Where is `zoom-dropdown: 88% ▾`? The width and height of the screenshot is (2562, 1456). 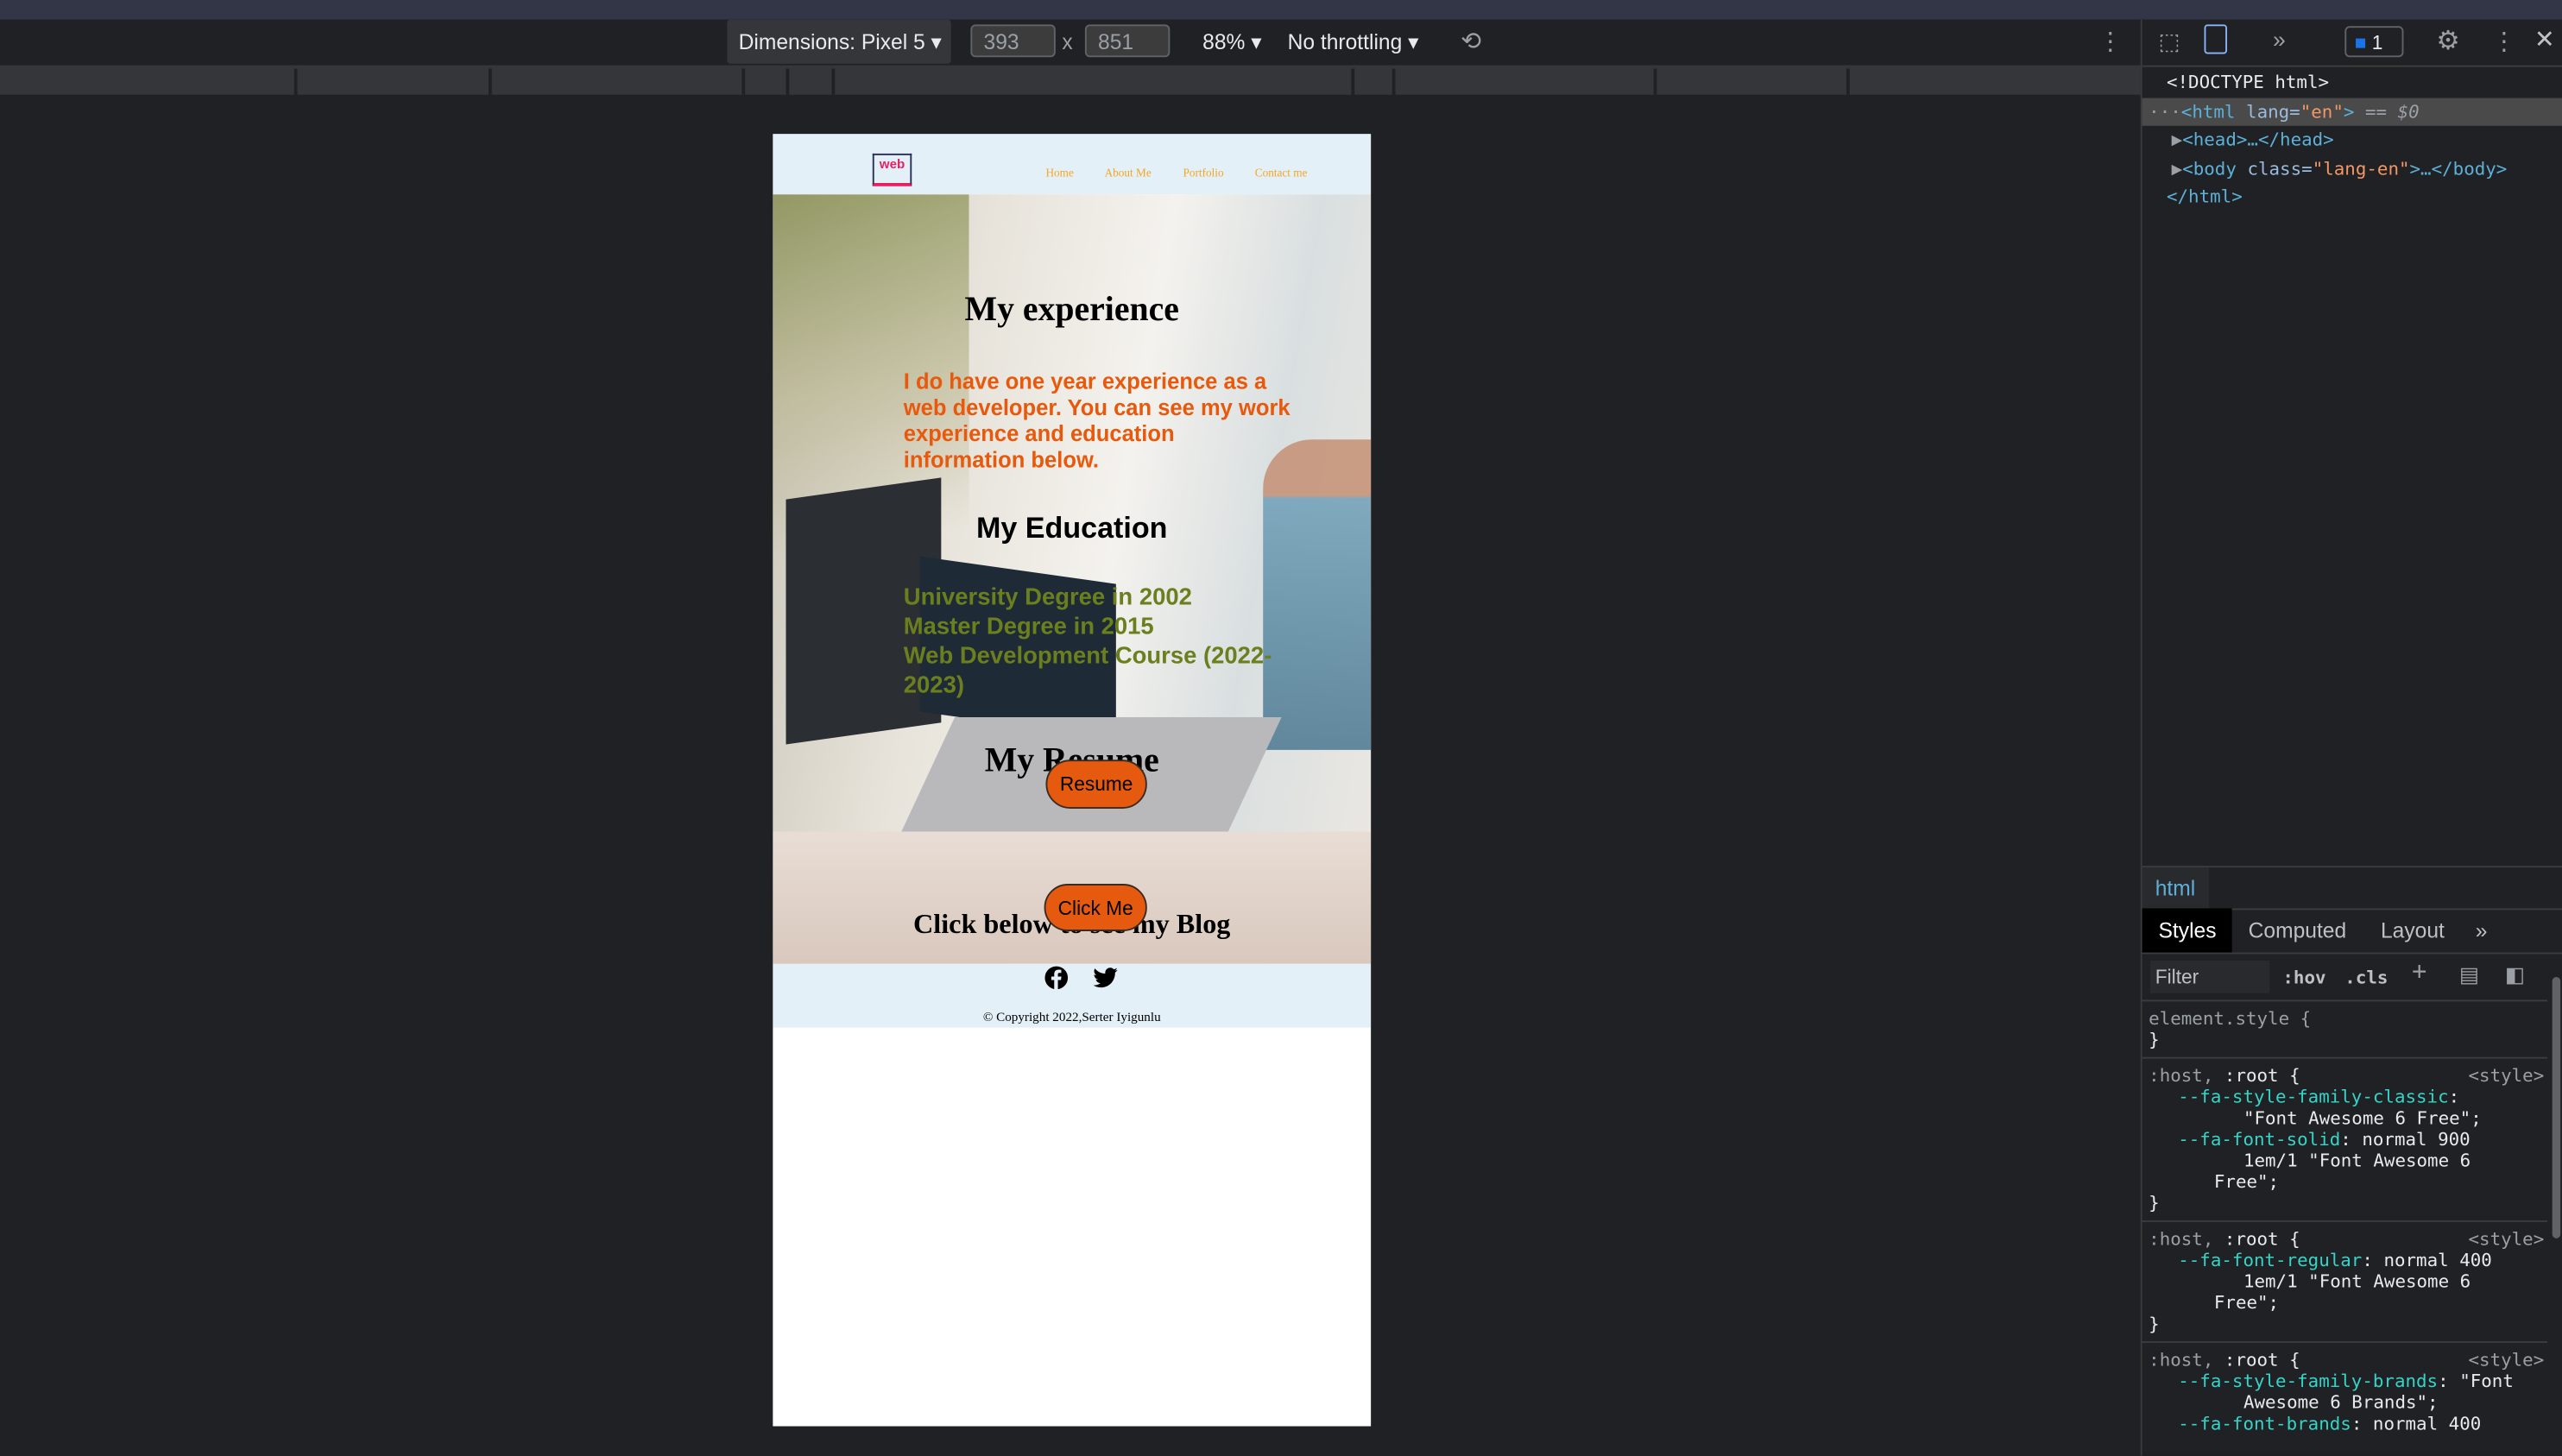 zoom-dropdown: 88% ▾ is located at coordinates (1231, 43).